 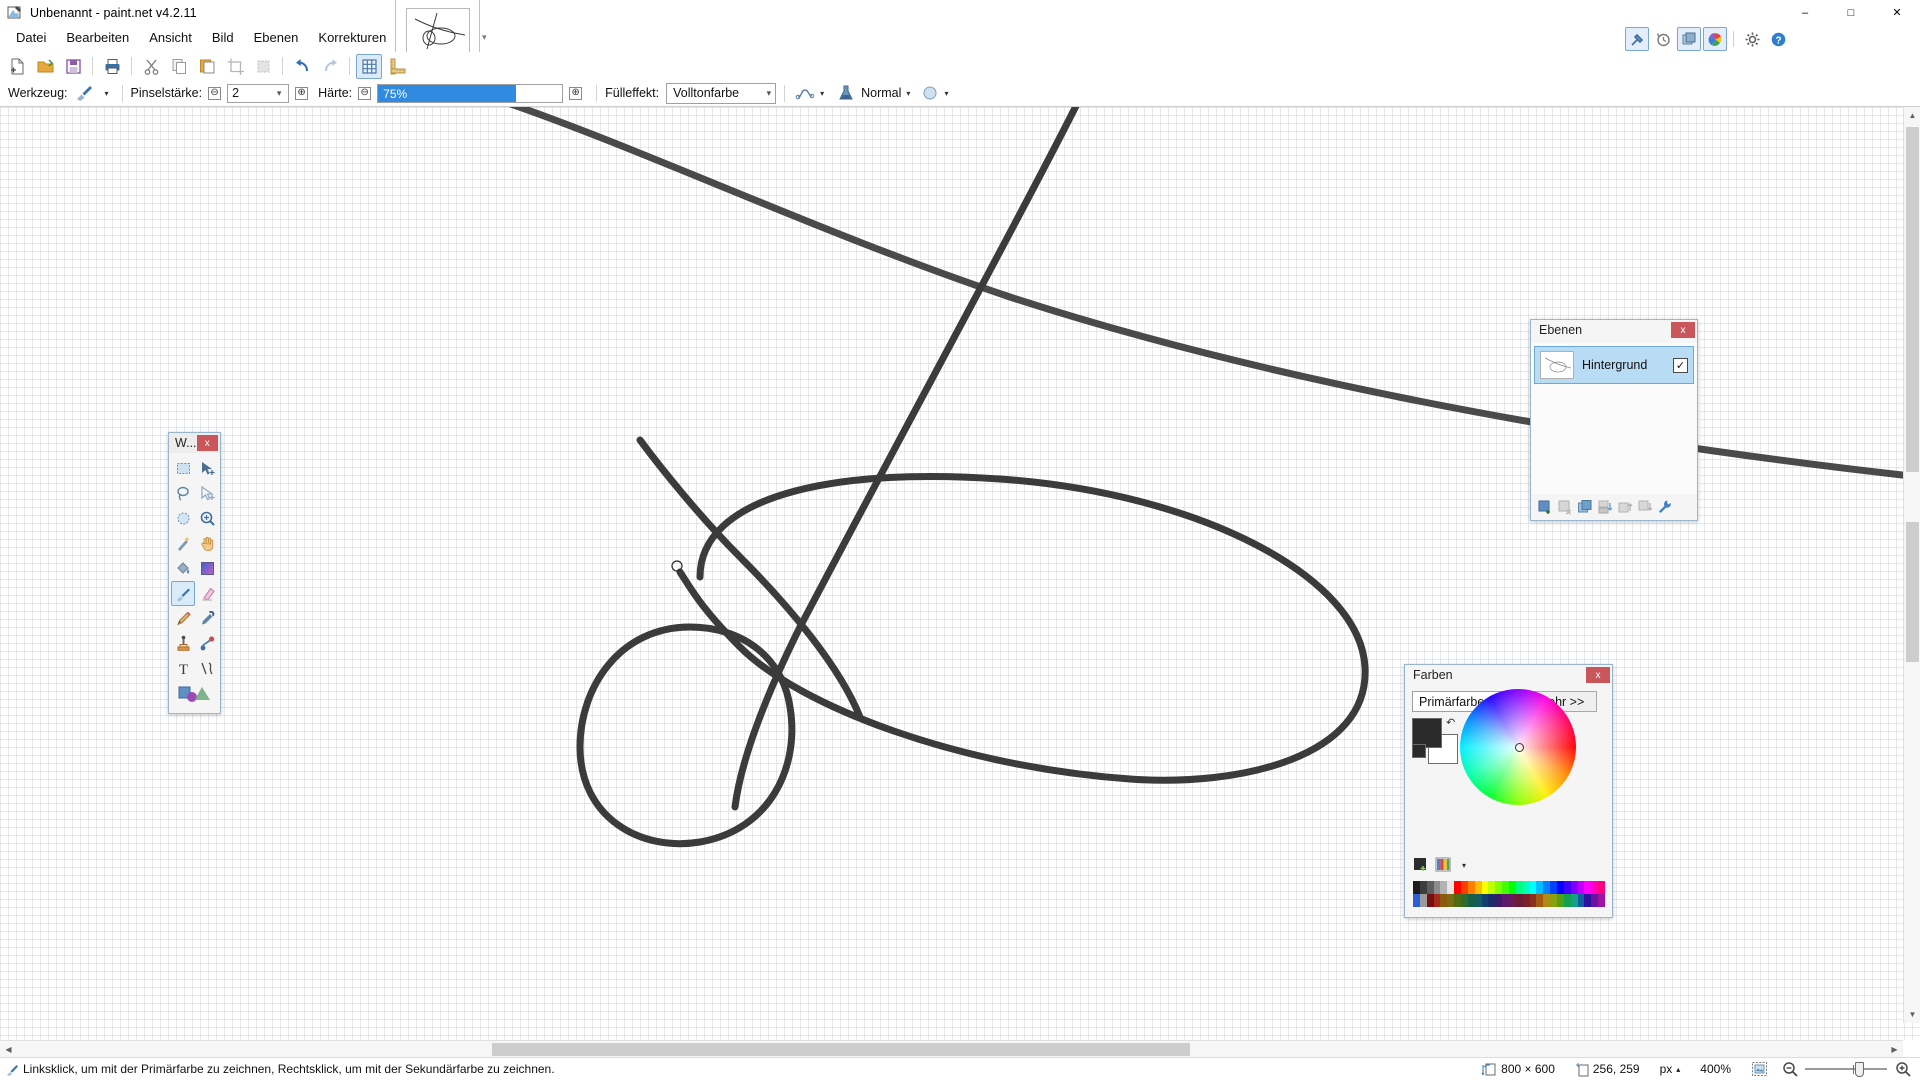 What do you see at coordinates (1912, 115) in the screenshot?
I see `scroll-up-arrow: ▲` at bounding box center [1912, 115].